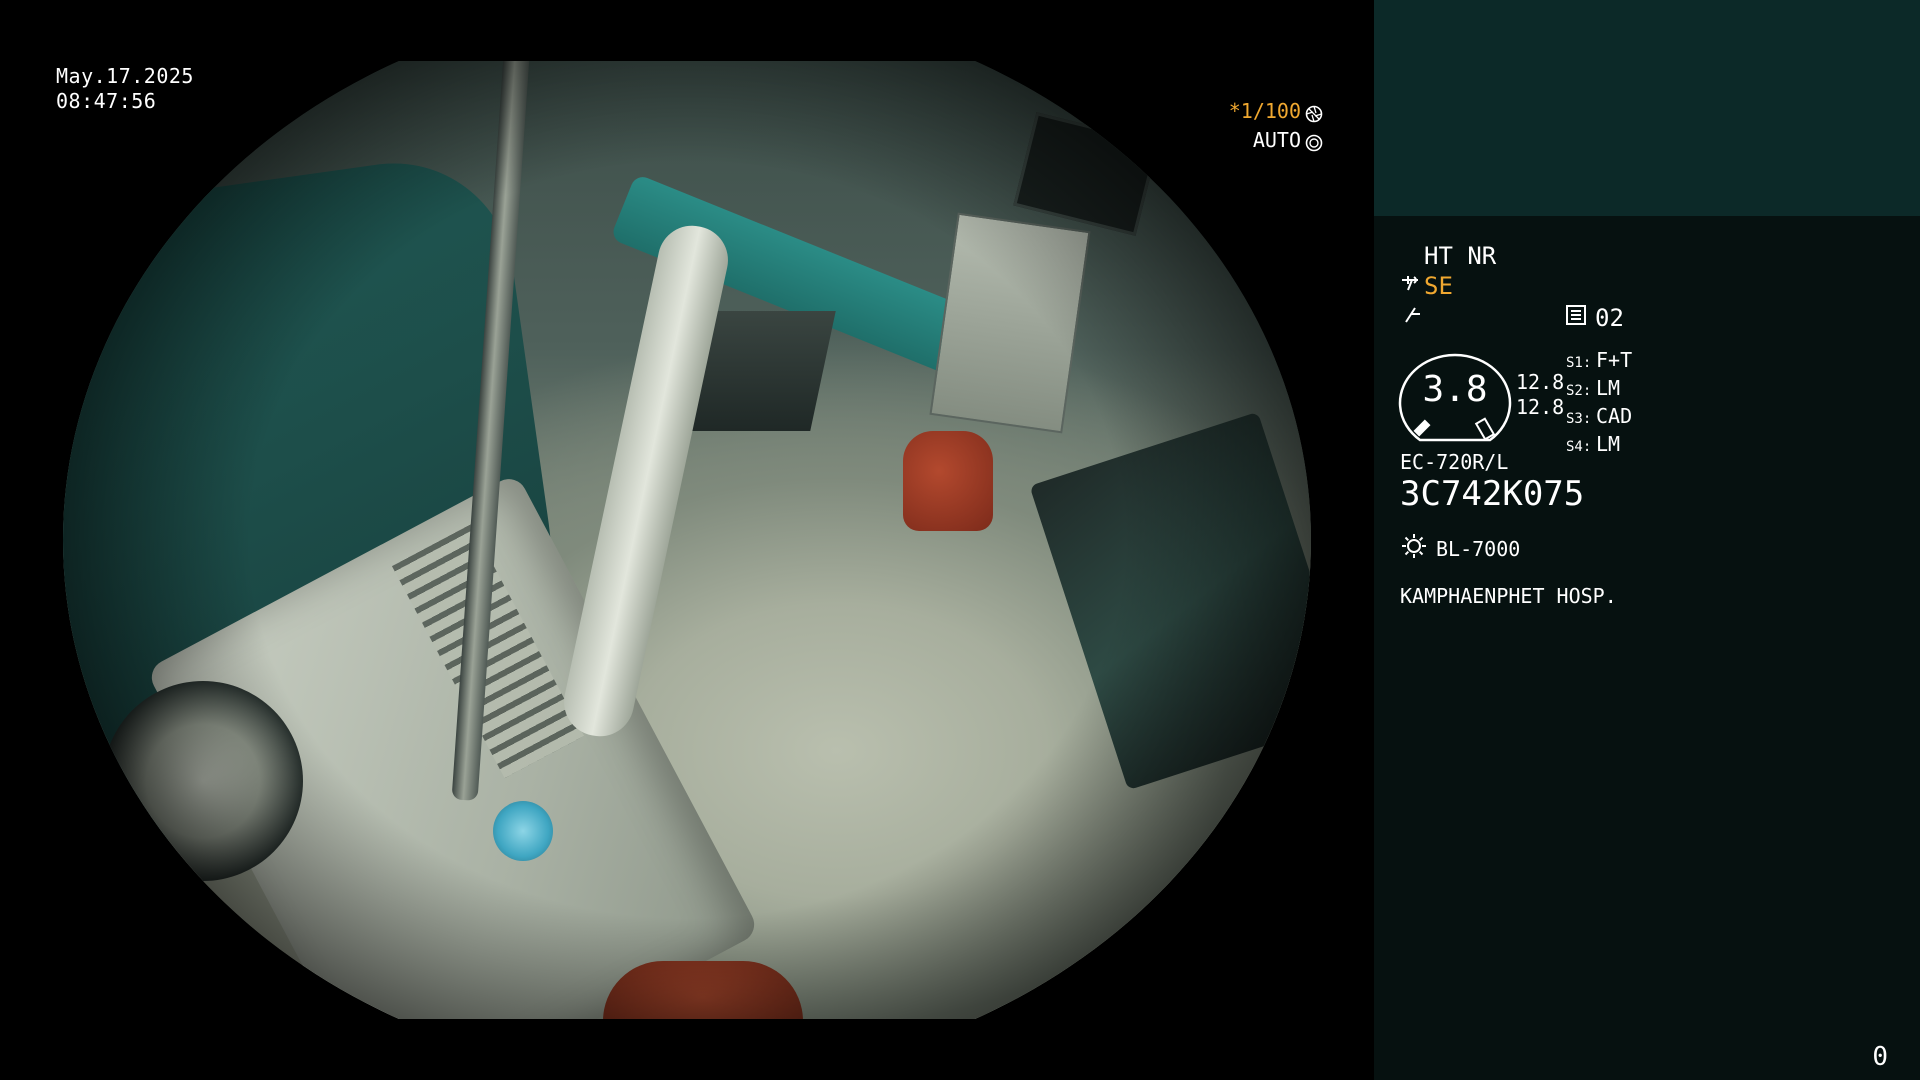  Describe the element at coordinates (1454, 462) in the screenshot. I see `scope-model: EC-720R/L` at that location.